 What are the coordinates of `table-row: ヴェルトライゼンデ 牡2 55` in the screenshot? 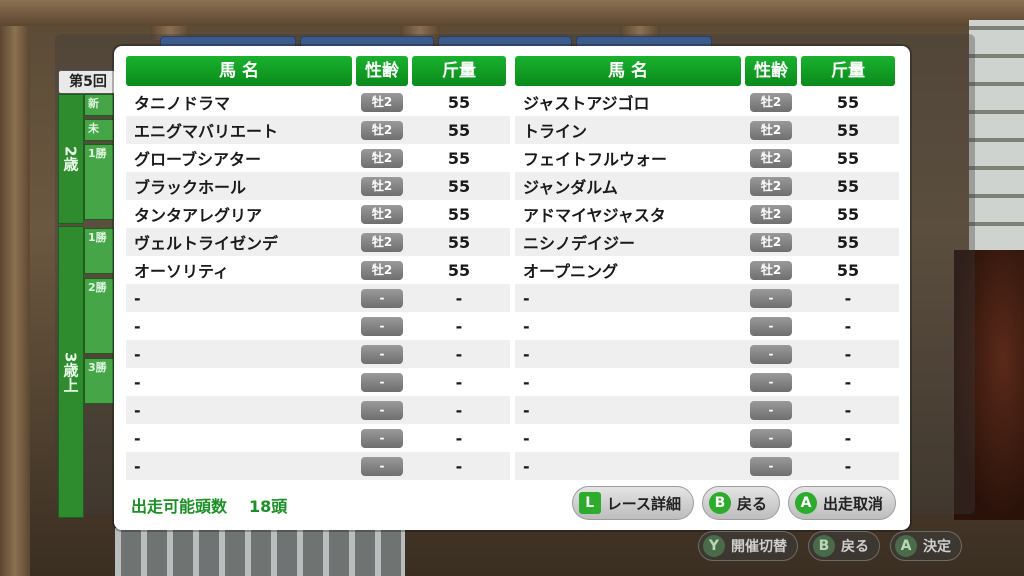 It's located at (318, 242).